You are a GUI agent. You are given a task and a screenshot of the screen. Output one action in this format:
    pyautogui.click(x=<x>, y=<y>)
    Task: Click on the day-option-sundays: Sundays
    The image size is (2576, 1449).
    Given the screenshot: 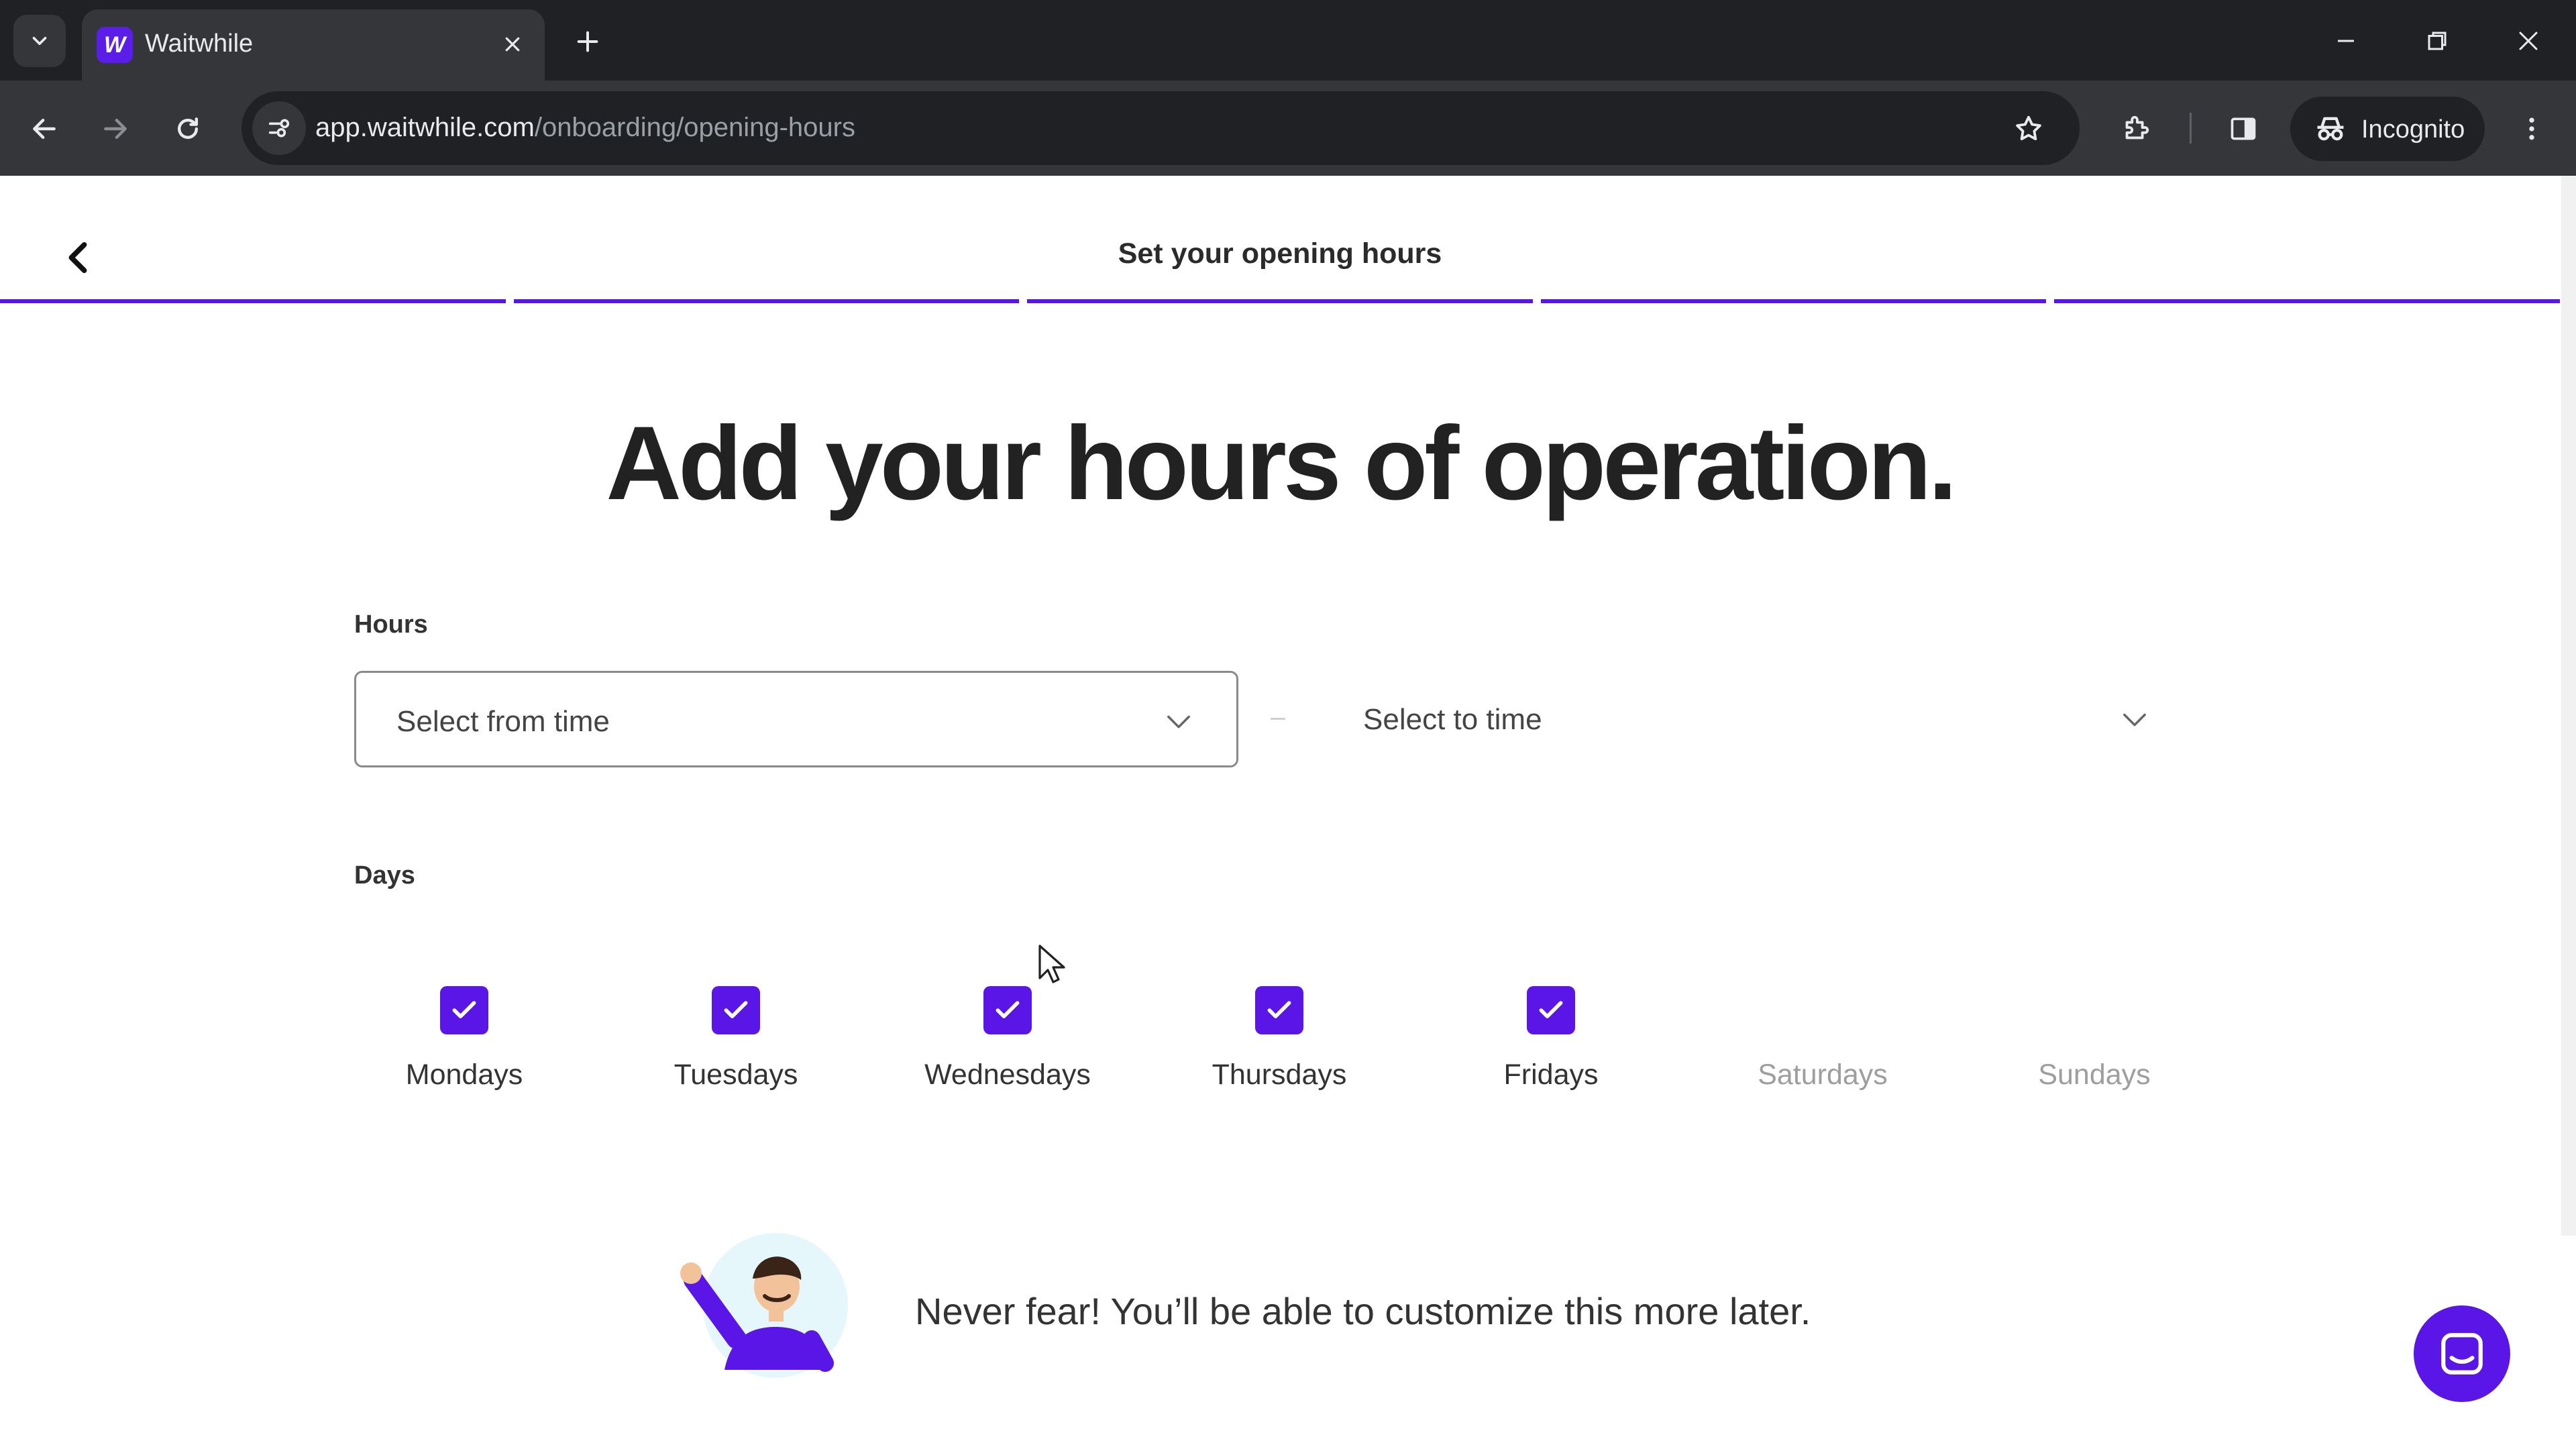 What is the action you would take?
    pyautogui.click(x=2094, y=1053)
    